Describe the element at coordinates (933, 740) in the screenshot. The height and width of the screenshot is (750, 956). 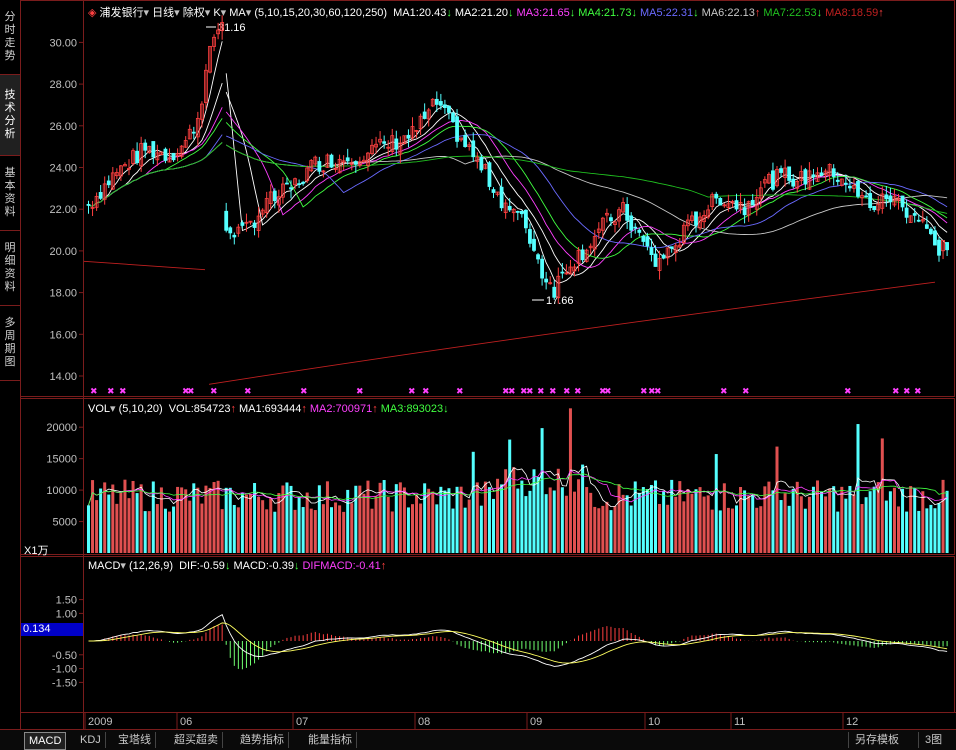
I see `chart-count-button: 3图` at that location.